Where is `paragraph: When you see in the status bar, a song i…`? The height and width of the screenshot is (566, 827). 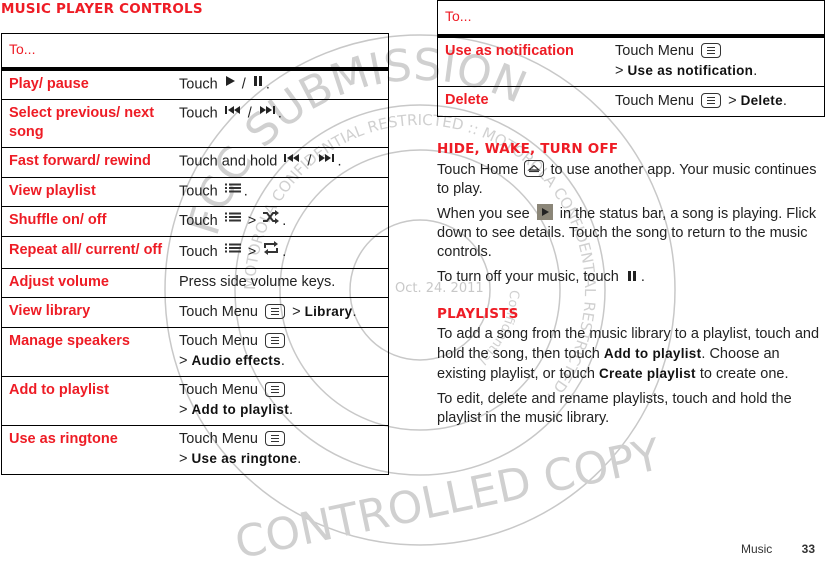 paragraph: When you see in the status bar, a song i… is located at coordinates (632, 233).